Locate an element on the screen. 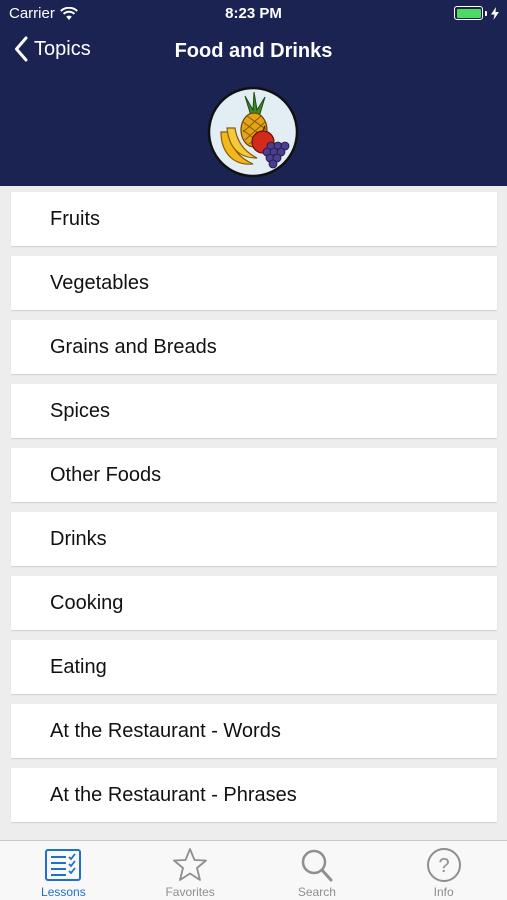 The width and height of the screenshot is (507, 900). status-time: 8:23 PM is located at coordinates (253, 13).